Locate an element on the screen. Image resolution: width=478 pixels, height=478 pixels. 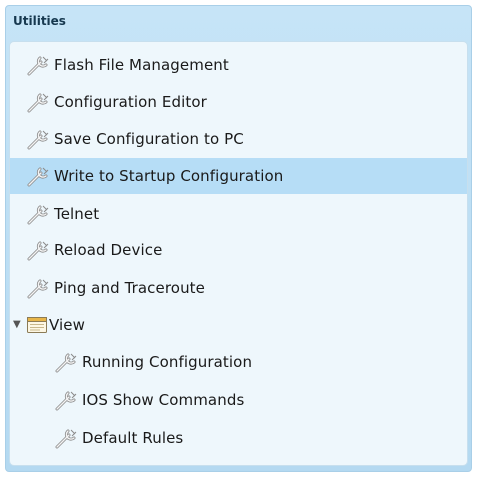
folder-window-icon is located at coordinates (37, 325).